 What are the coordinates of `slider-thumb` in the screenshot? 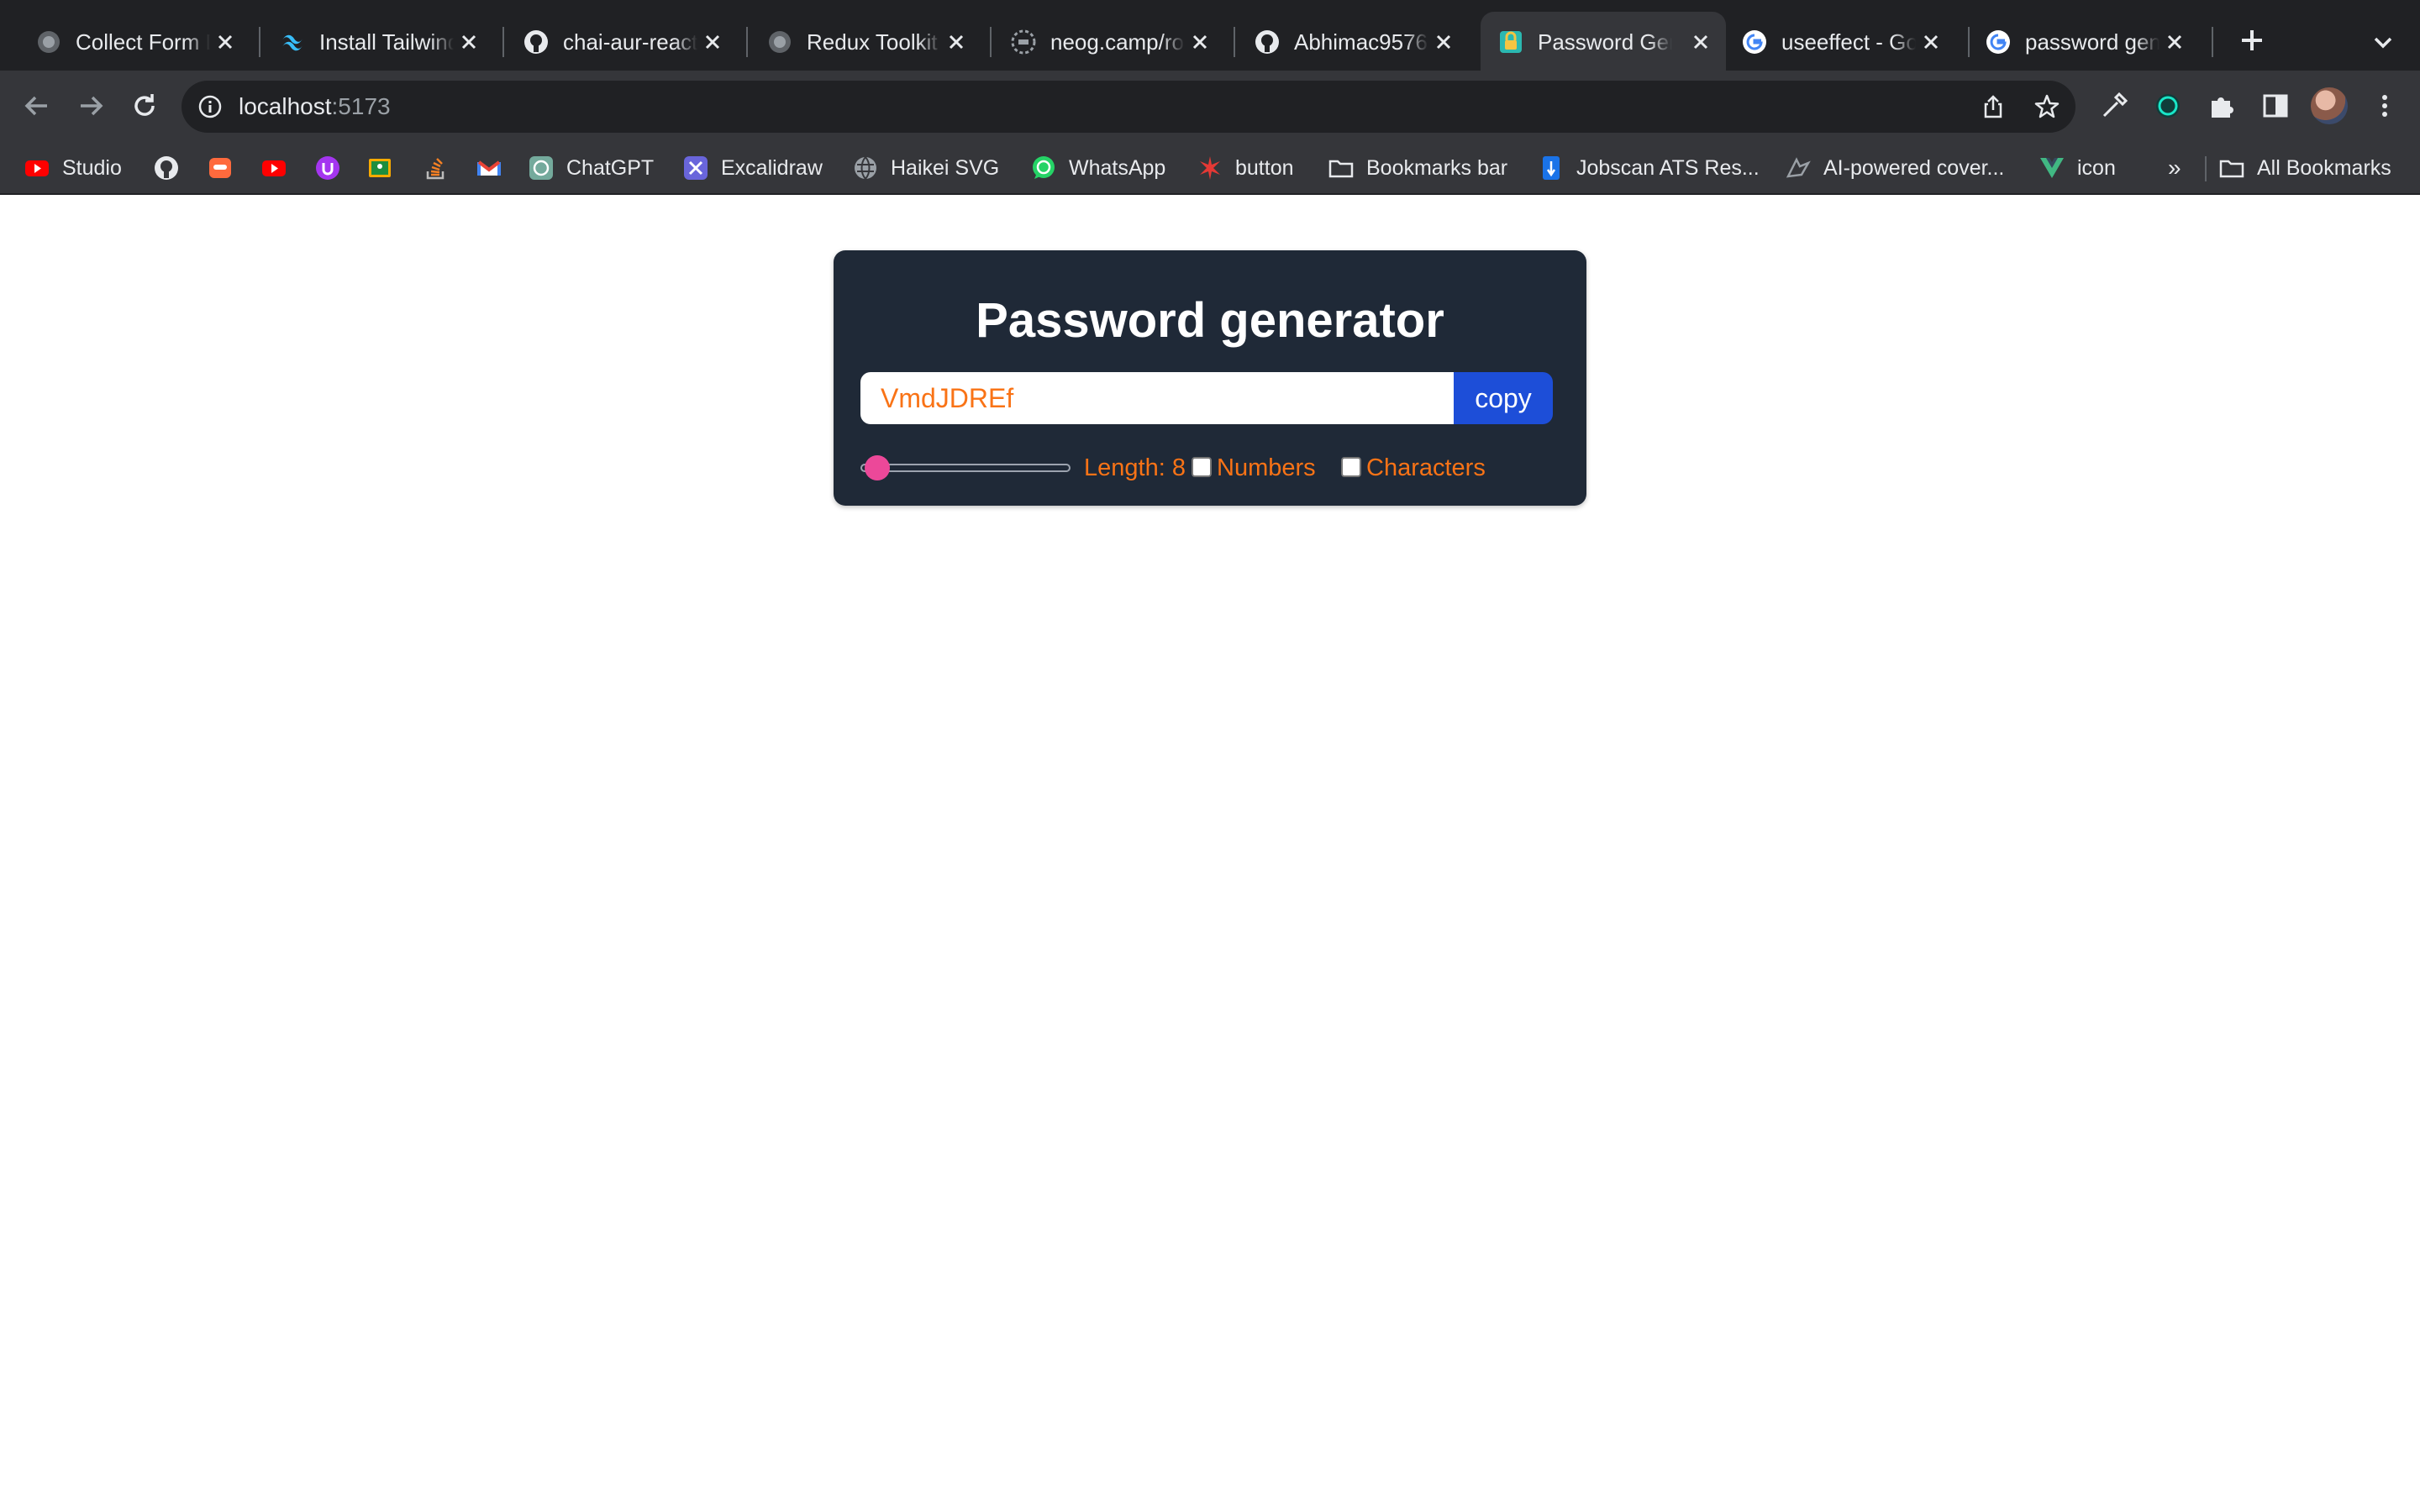 It's located at (877, 467).